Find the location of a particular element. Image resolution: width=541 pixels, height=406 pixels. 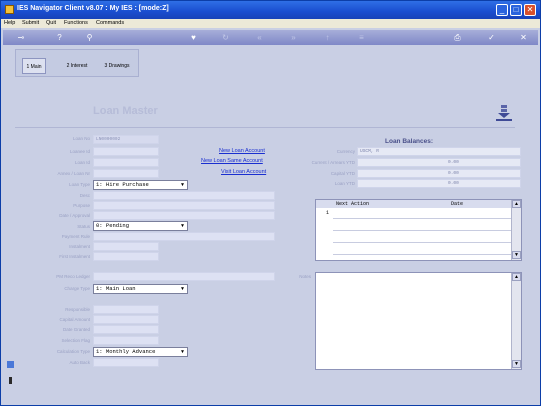

label-capital-amount: Capital Amount is located at coordinates (74, 319).